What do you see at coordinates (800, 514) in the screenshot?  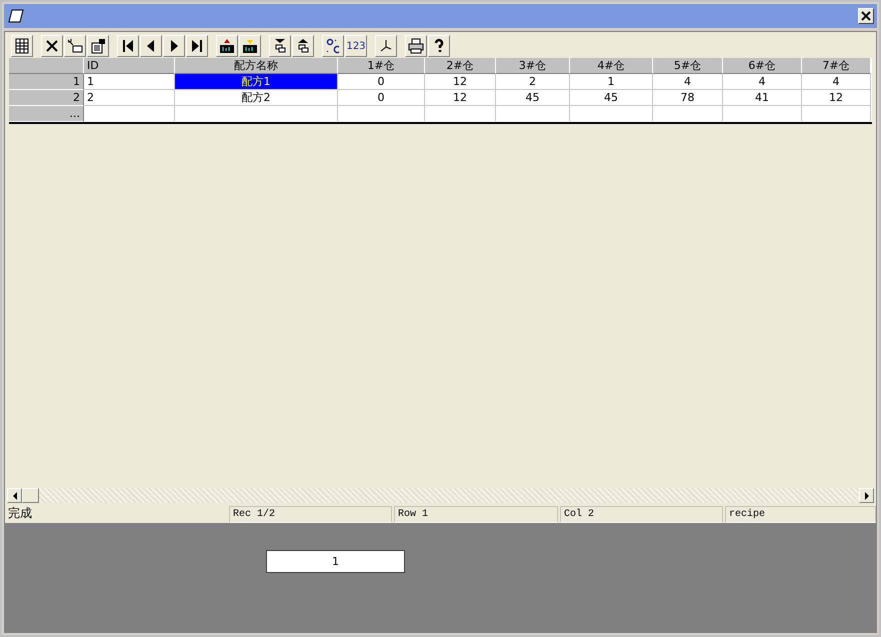 I see `status-text: recipe` at bounding box center [800, 514].